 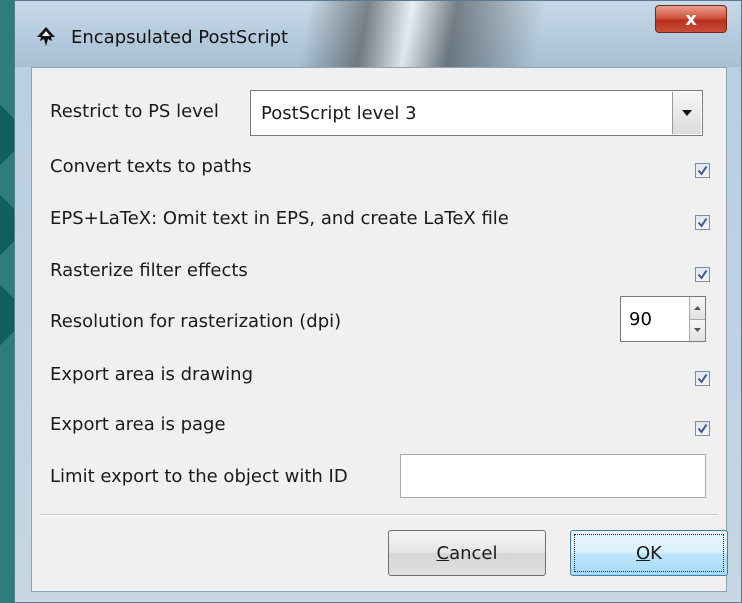 What do you see at coordinates (663, 319) in the screenshot?
I see `resolution-spinbox: 90` at bounding box center [663, 319].